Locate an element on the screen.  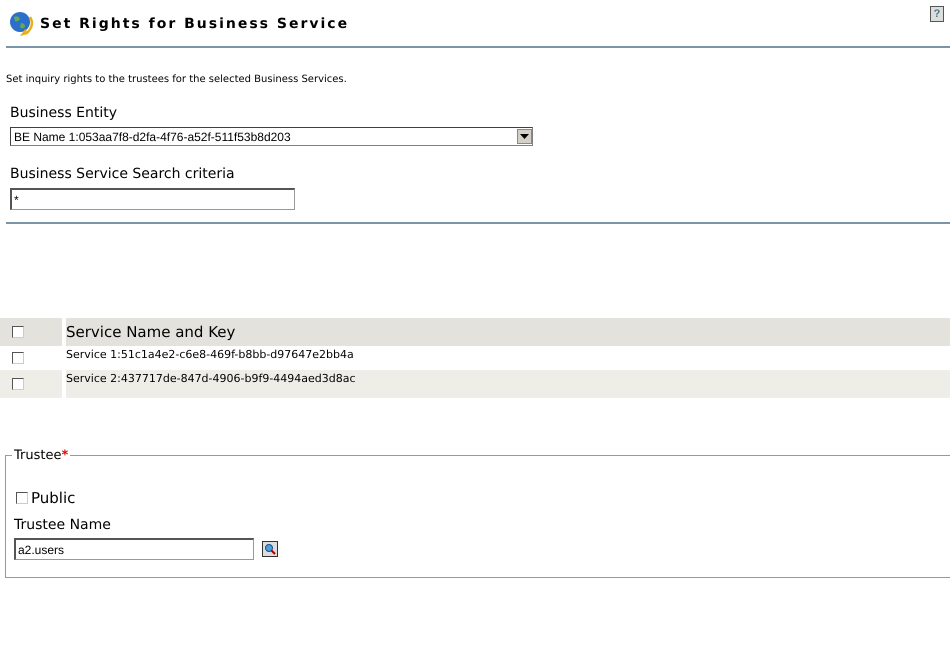
page-title: Set Rights for Business Service is located at coordinates (195, 24).